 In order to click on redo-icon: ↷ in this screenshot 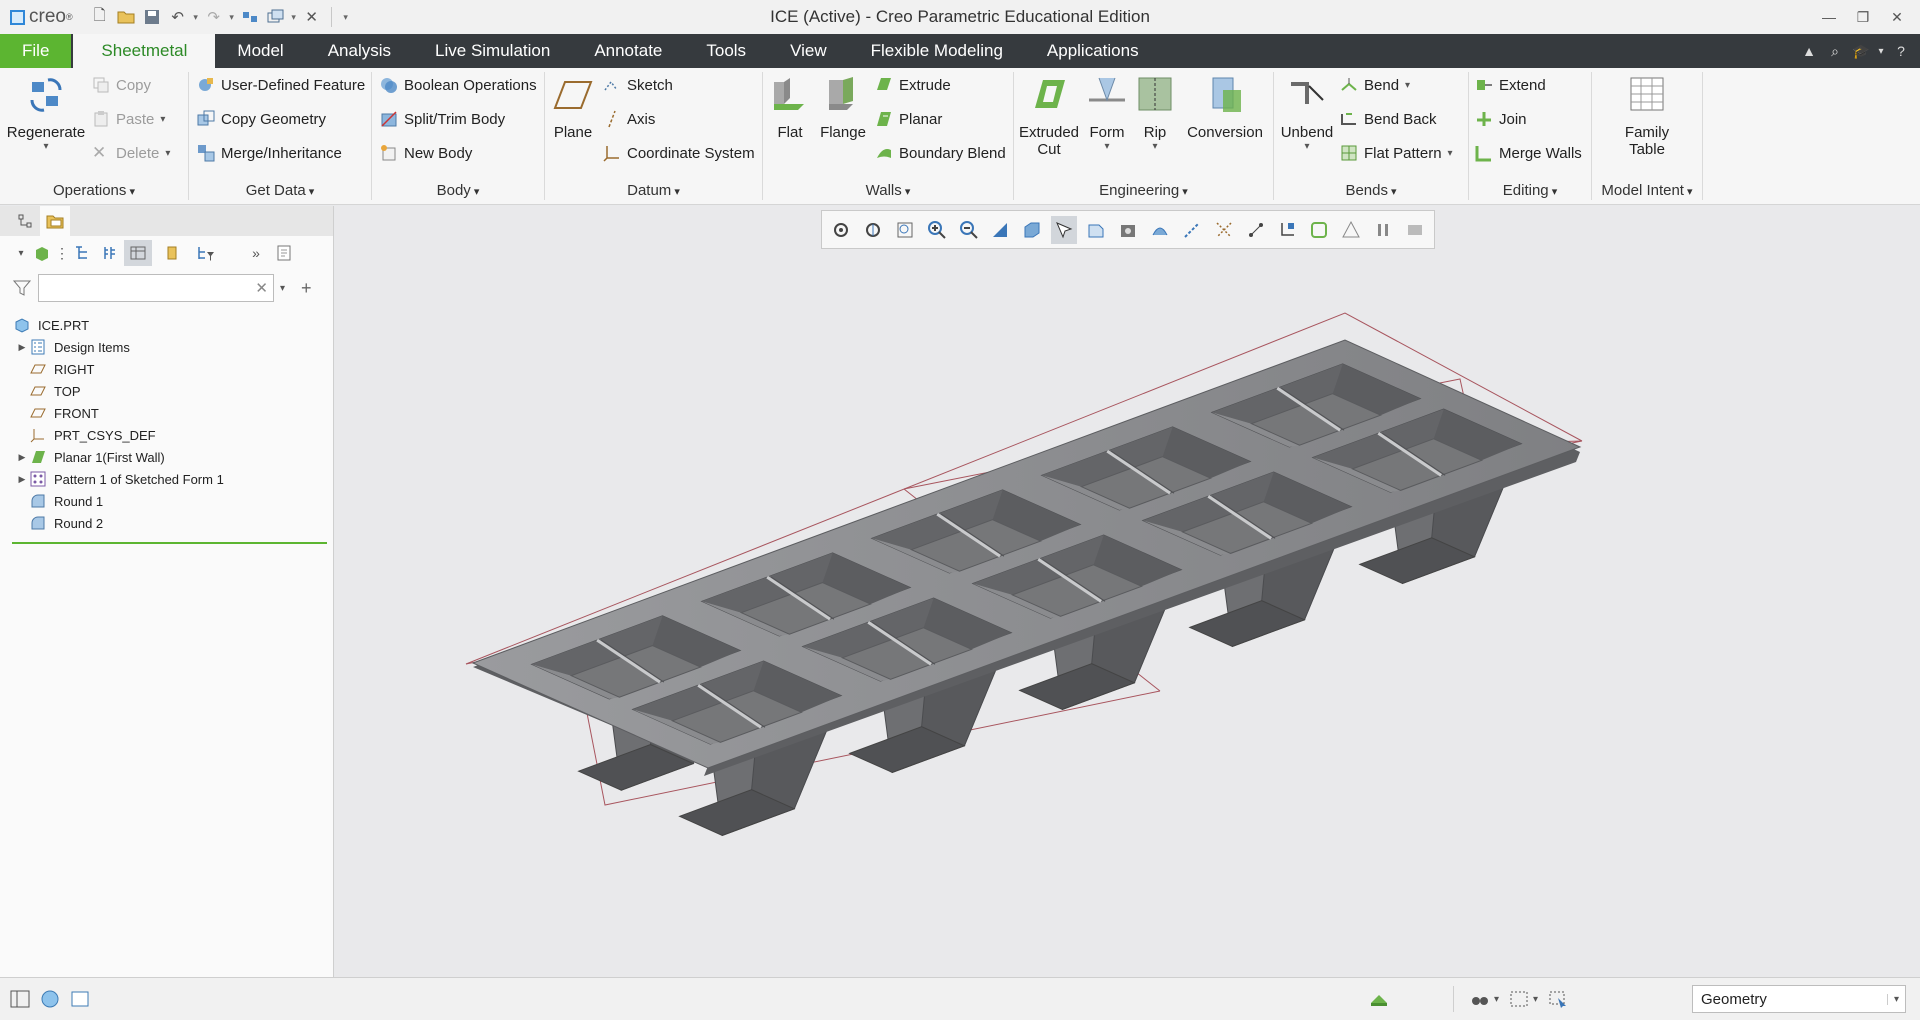, I will do `click(214, 17)`.